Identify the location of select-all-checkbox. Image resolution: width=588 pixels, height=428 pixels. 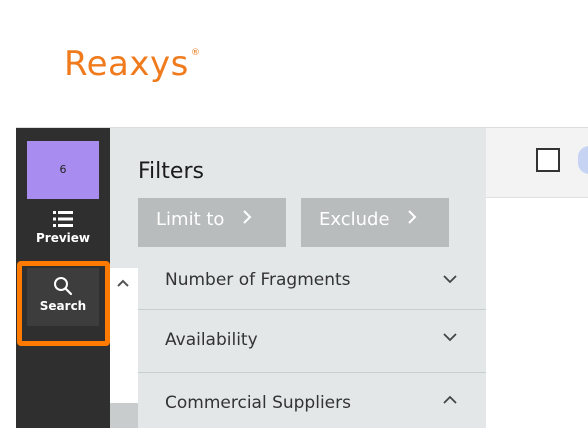
(548, 160).